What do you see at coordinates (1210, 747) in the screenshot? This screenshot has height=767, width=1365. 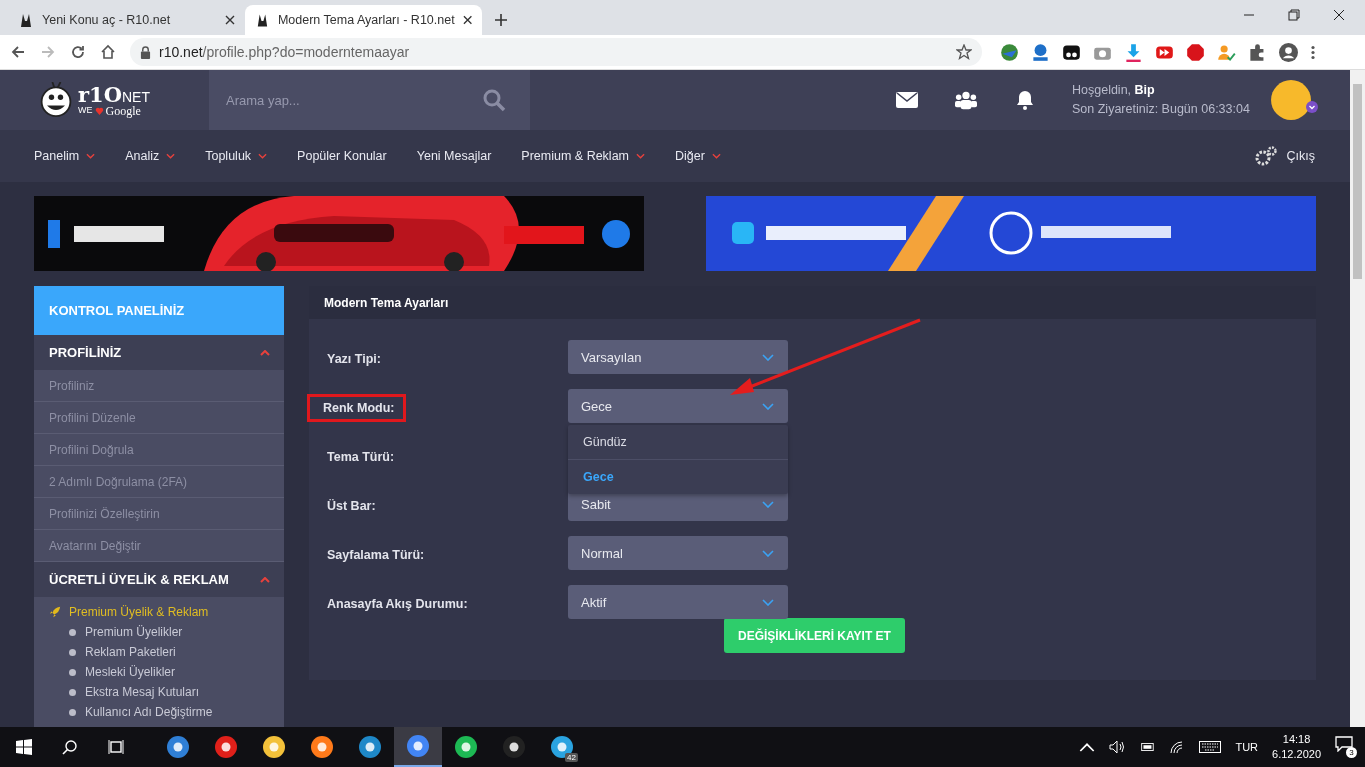 I see `keyboard-icon` at bounding box center [1210, 747].